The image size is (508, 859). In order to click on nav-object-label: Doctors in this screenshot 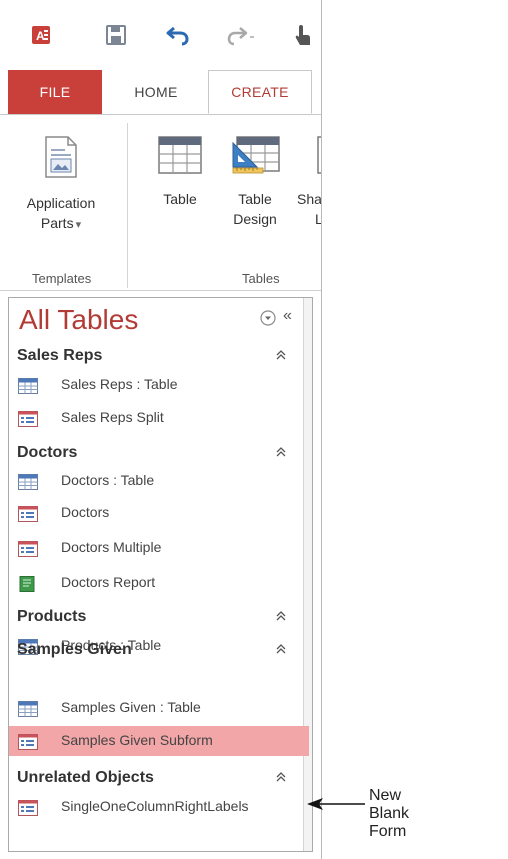, I will do `click(85, 512)`.